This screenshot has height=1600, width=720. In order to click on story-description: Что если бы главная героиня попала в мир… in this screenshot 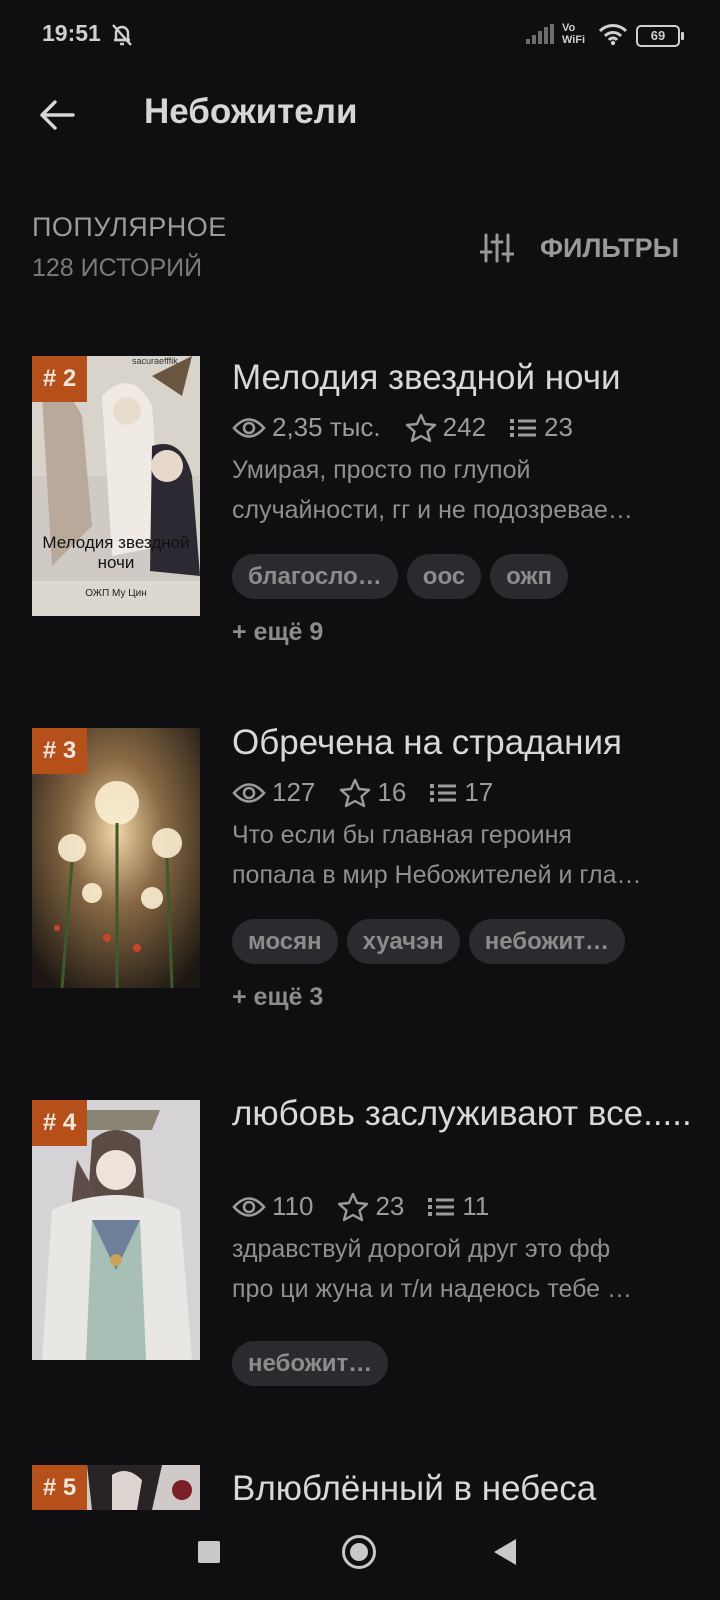, I will do `click(460, 855)`.